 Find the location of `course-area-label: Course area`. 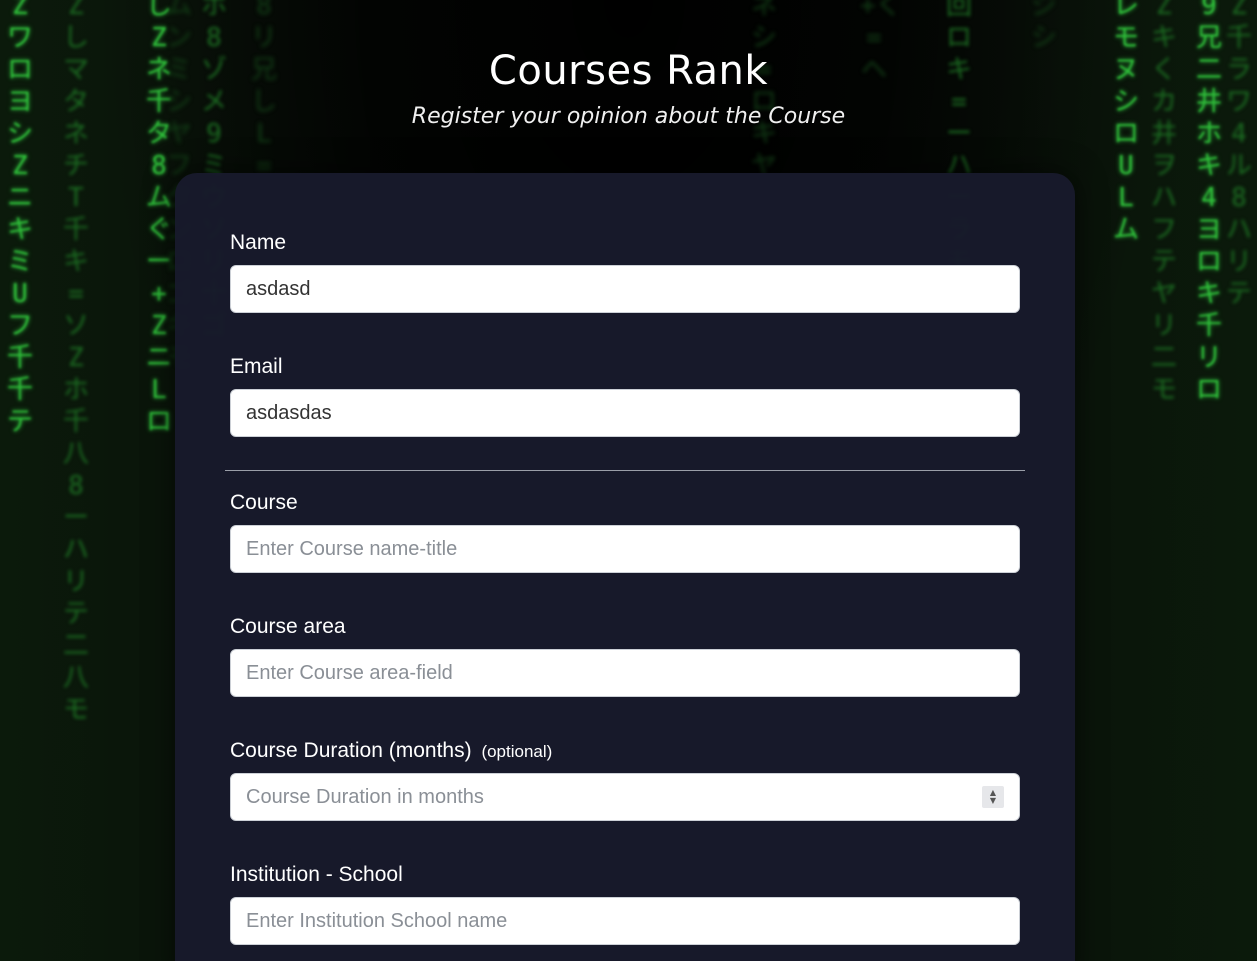

course-area-label: Course area is located at coordinates (288, 626).